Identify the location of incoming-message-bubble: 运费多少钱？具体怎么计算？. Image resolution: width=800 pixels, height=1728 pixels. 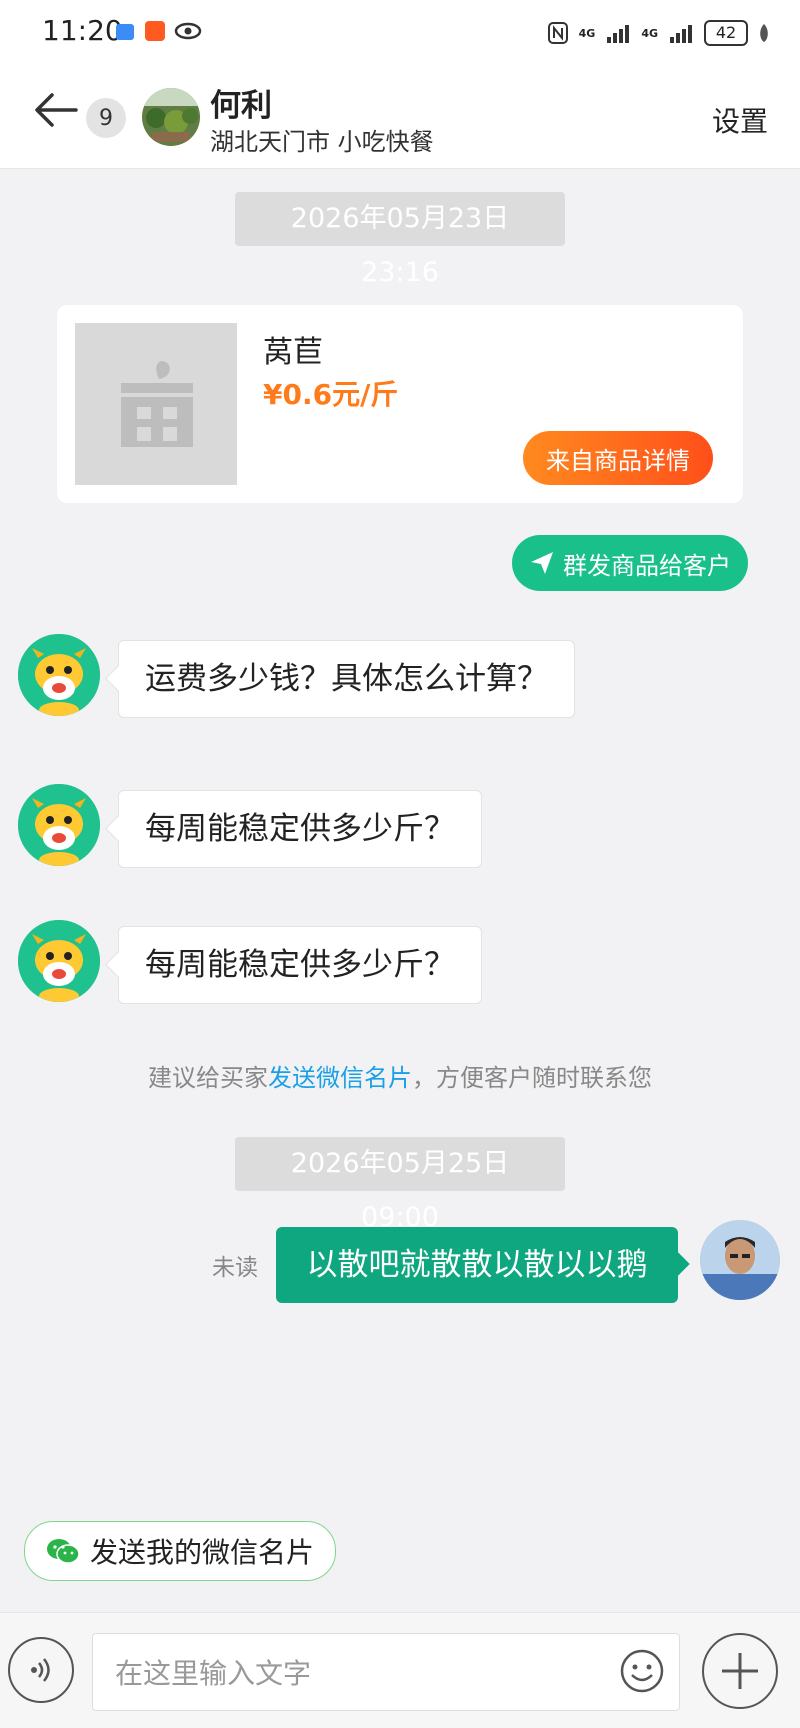
(346, 679).